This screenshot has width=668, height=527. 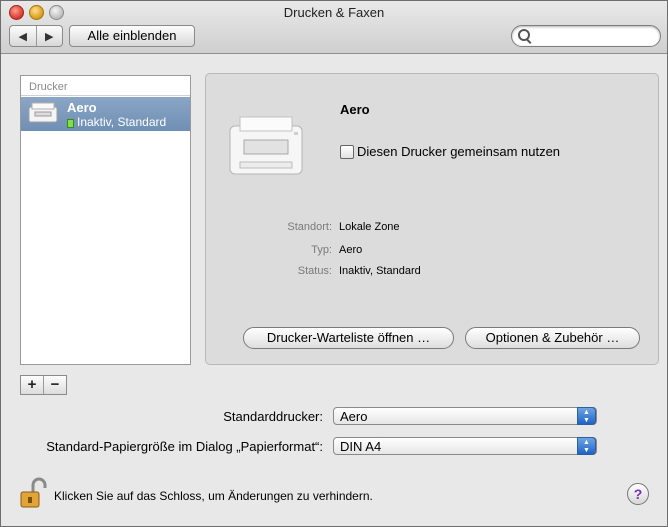 I want to click on title-bar: Drucken & Faxen ◀ ▶ Alle einblenden, so click(x=334, y=27).